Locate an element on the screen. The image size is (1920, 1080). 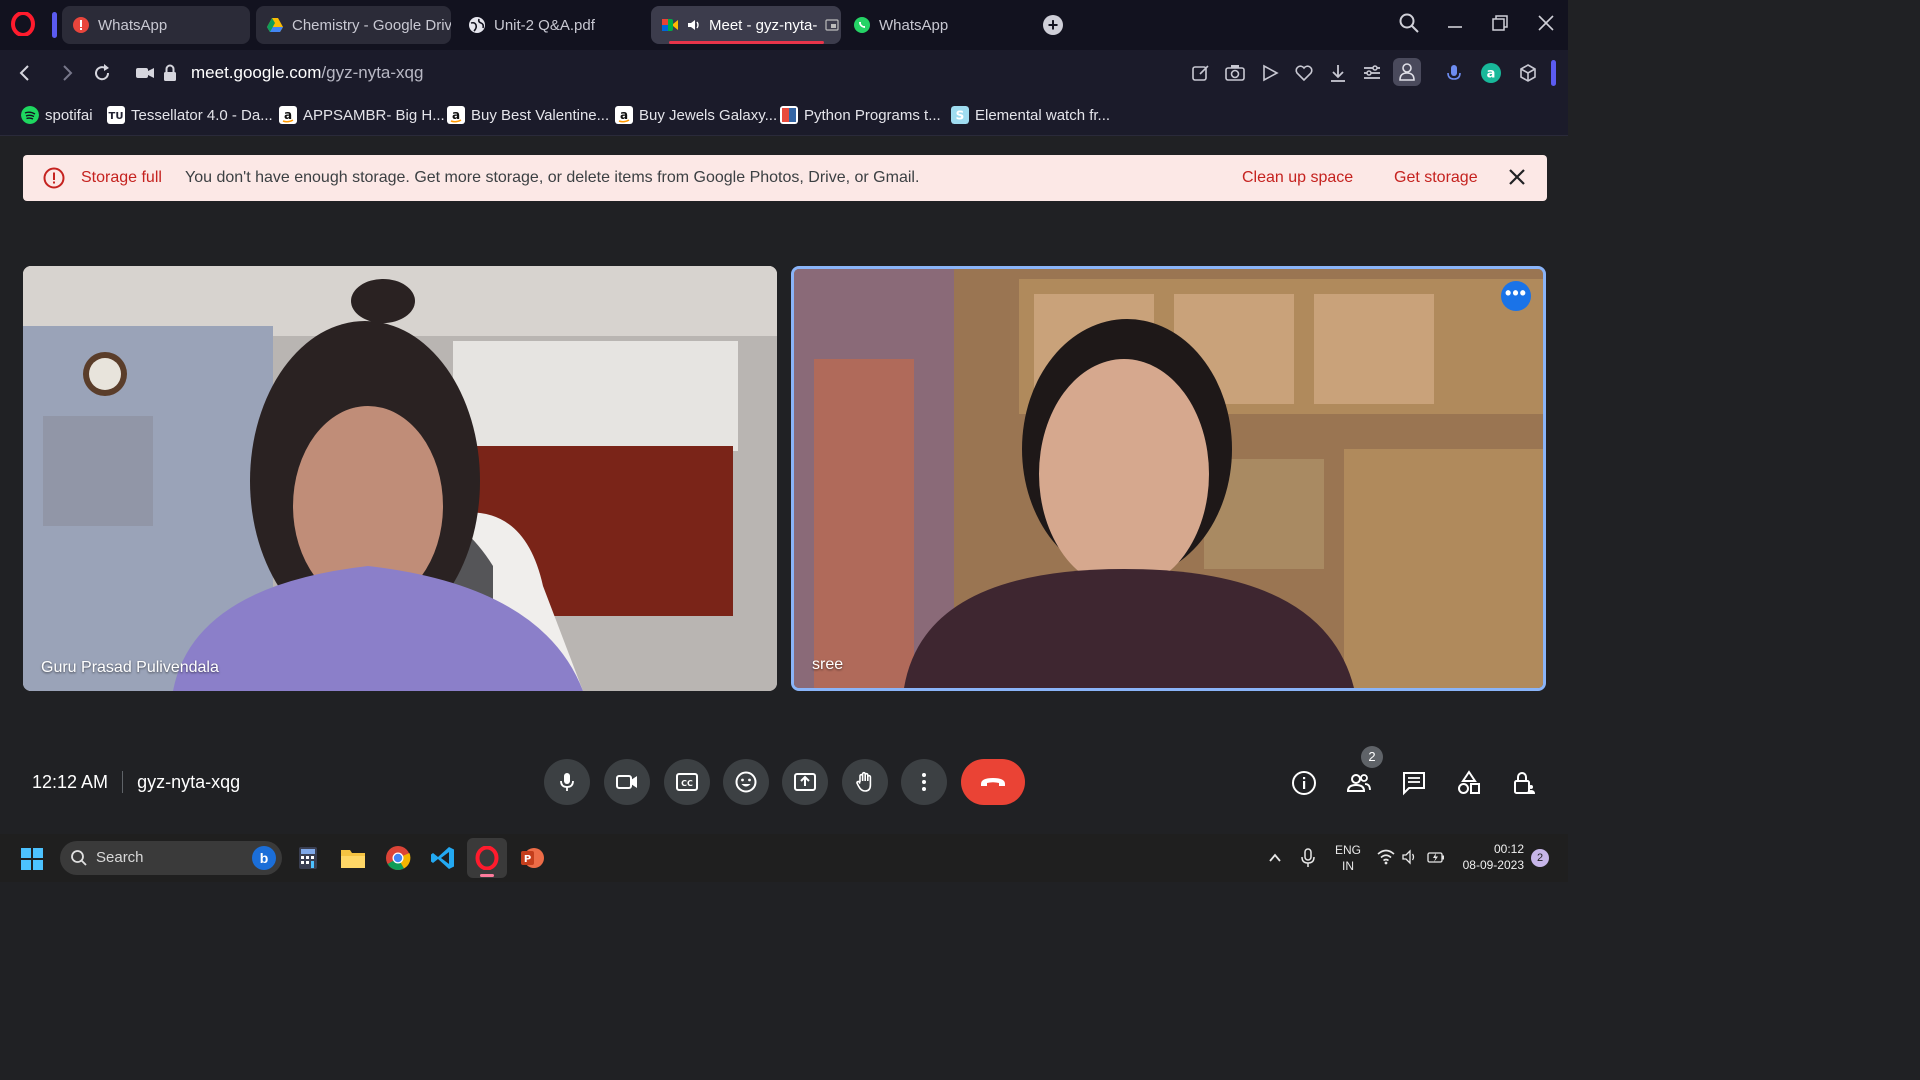
people-button is located at coordinates (1359, 783).